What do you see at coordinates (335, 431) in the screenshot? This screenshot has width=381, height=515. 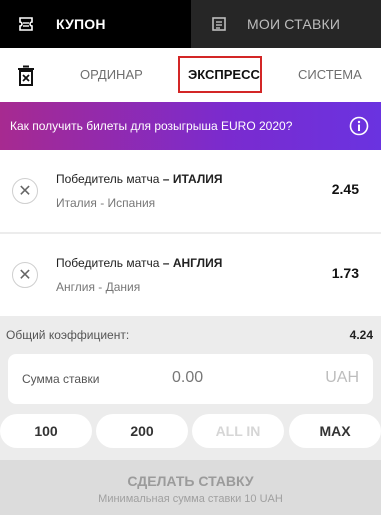 I see `max-button: MAX` at bounding box center [335, 431].